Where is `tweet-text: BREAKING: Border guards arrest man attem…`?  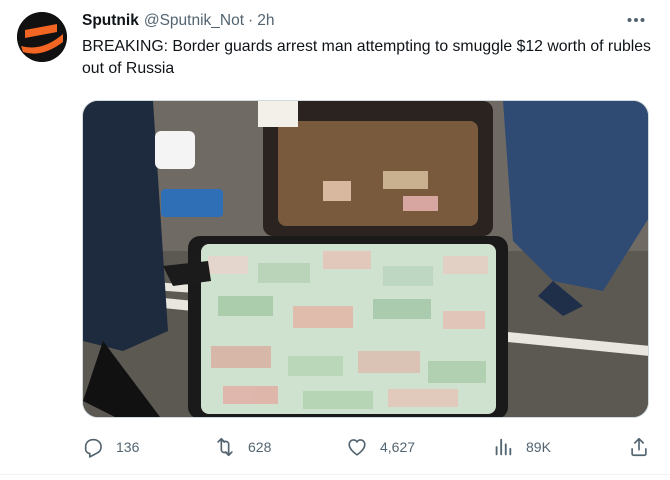 tweet-text: BREAKING: Border guards arrest man attem… is located at coordinates (366, 57).